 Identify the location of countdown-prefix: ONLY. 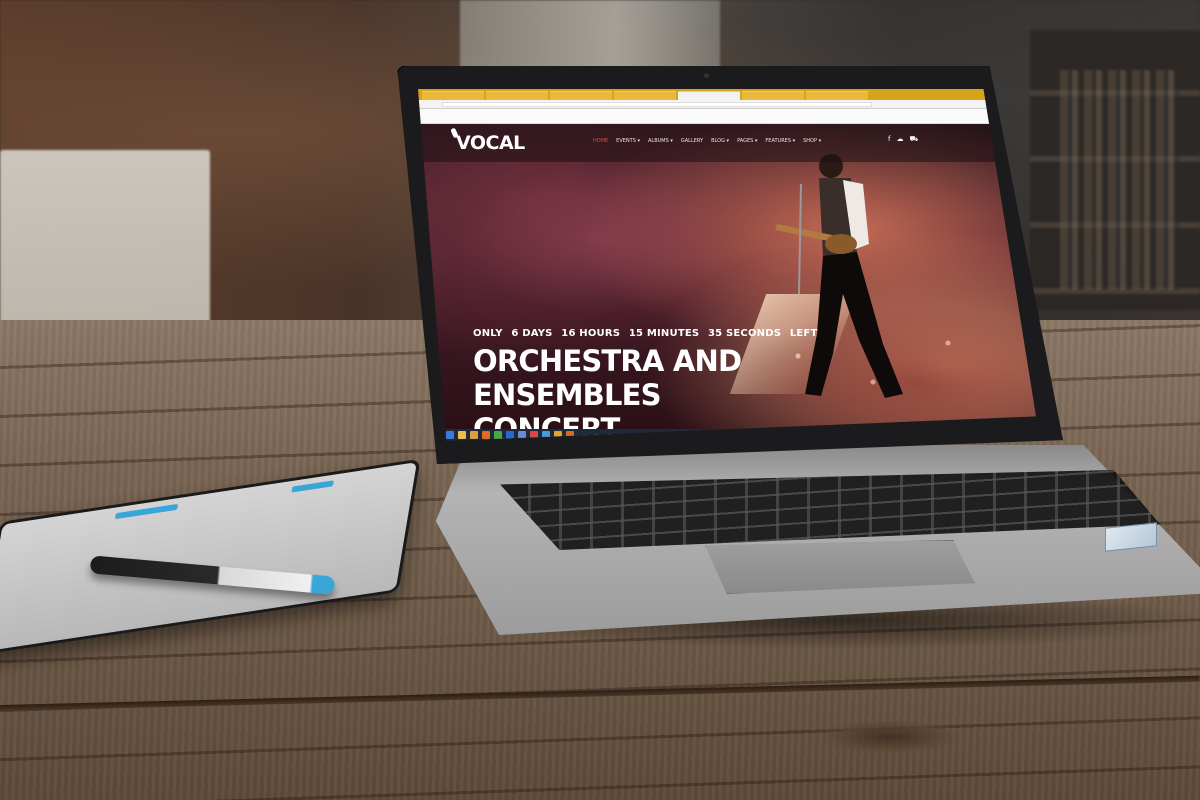
(488, 333).